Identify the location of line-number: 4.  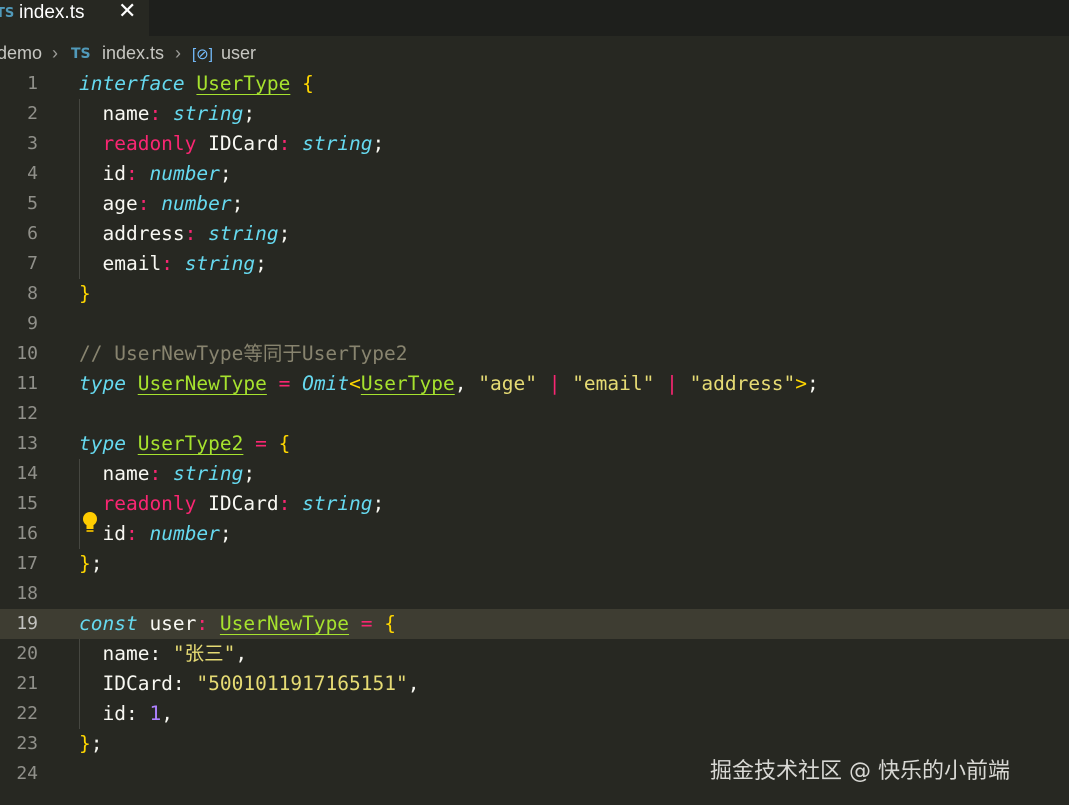
(32, 173).